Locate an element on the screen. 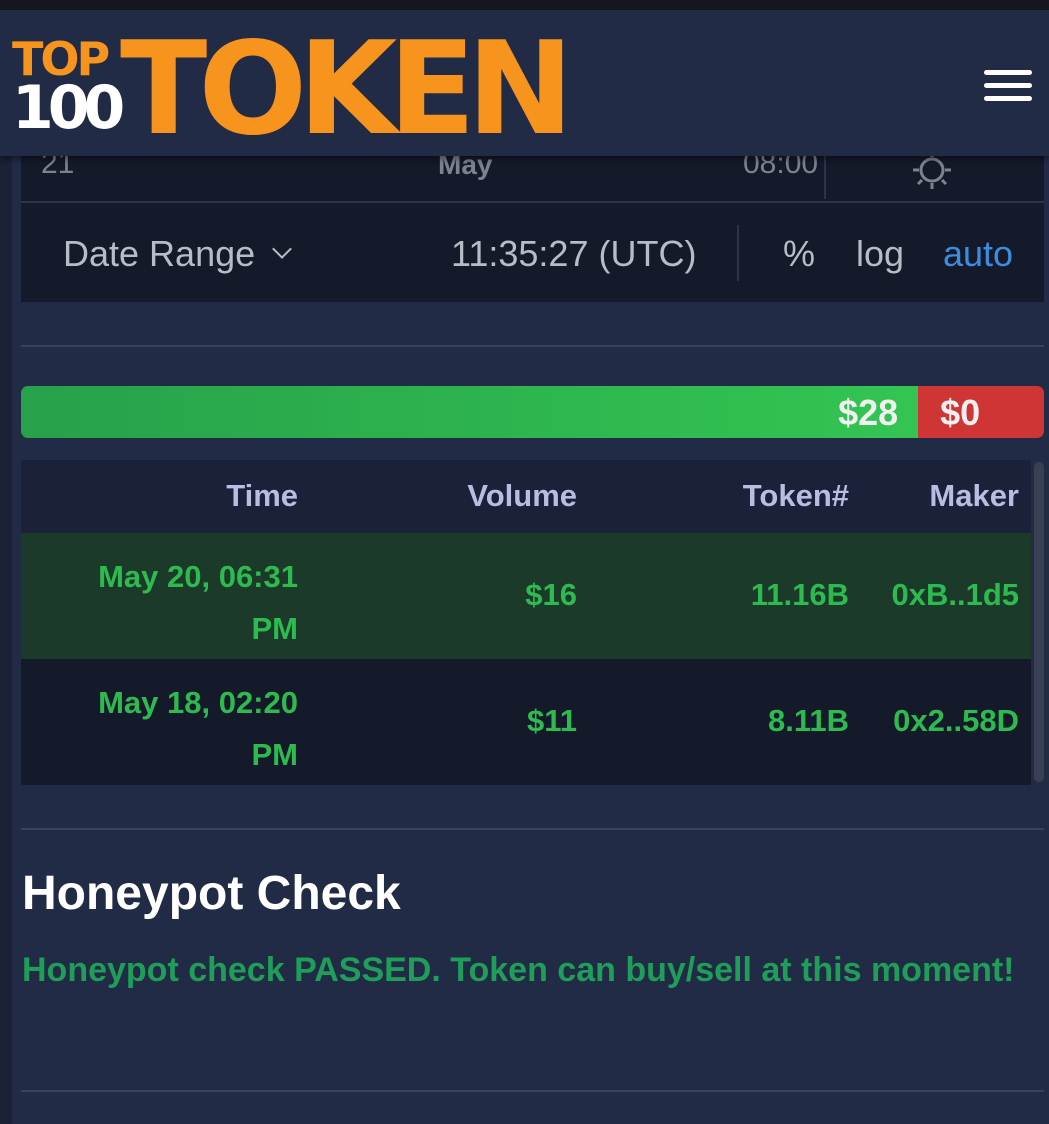 This screenshot has width=1049, height=1124. trade-token-count: 8.11B is located at coordinates (808, 720).